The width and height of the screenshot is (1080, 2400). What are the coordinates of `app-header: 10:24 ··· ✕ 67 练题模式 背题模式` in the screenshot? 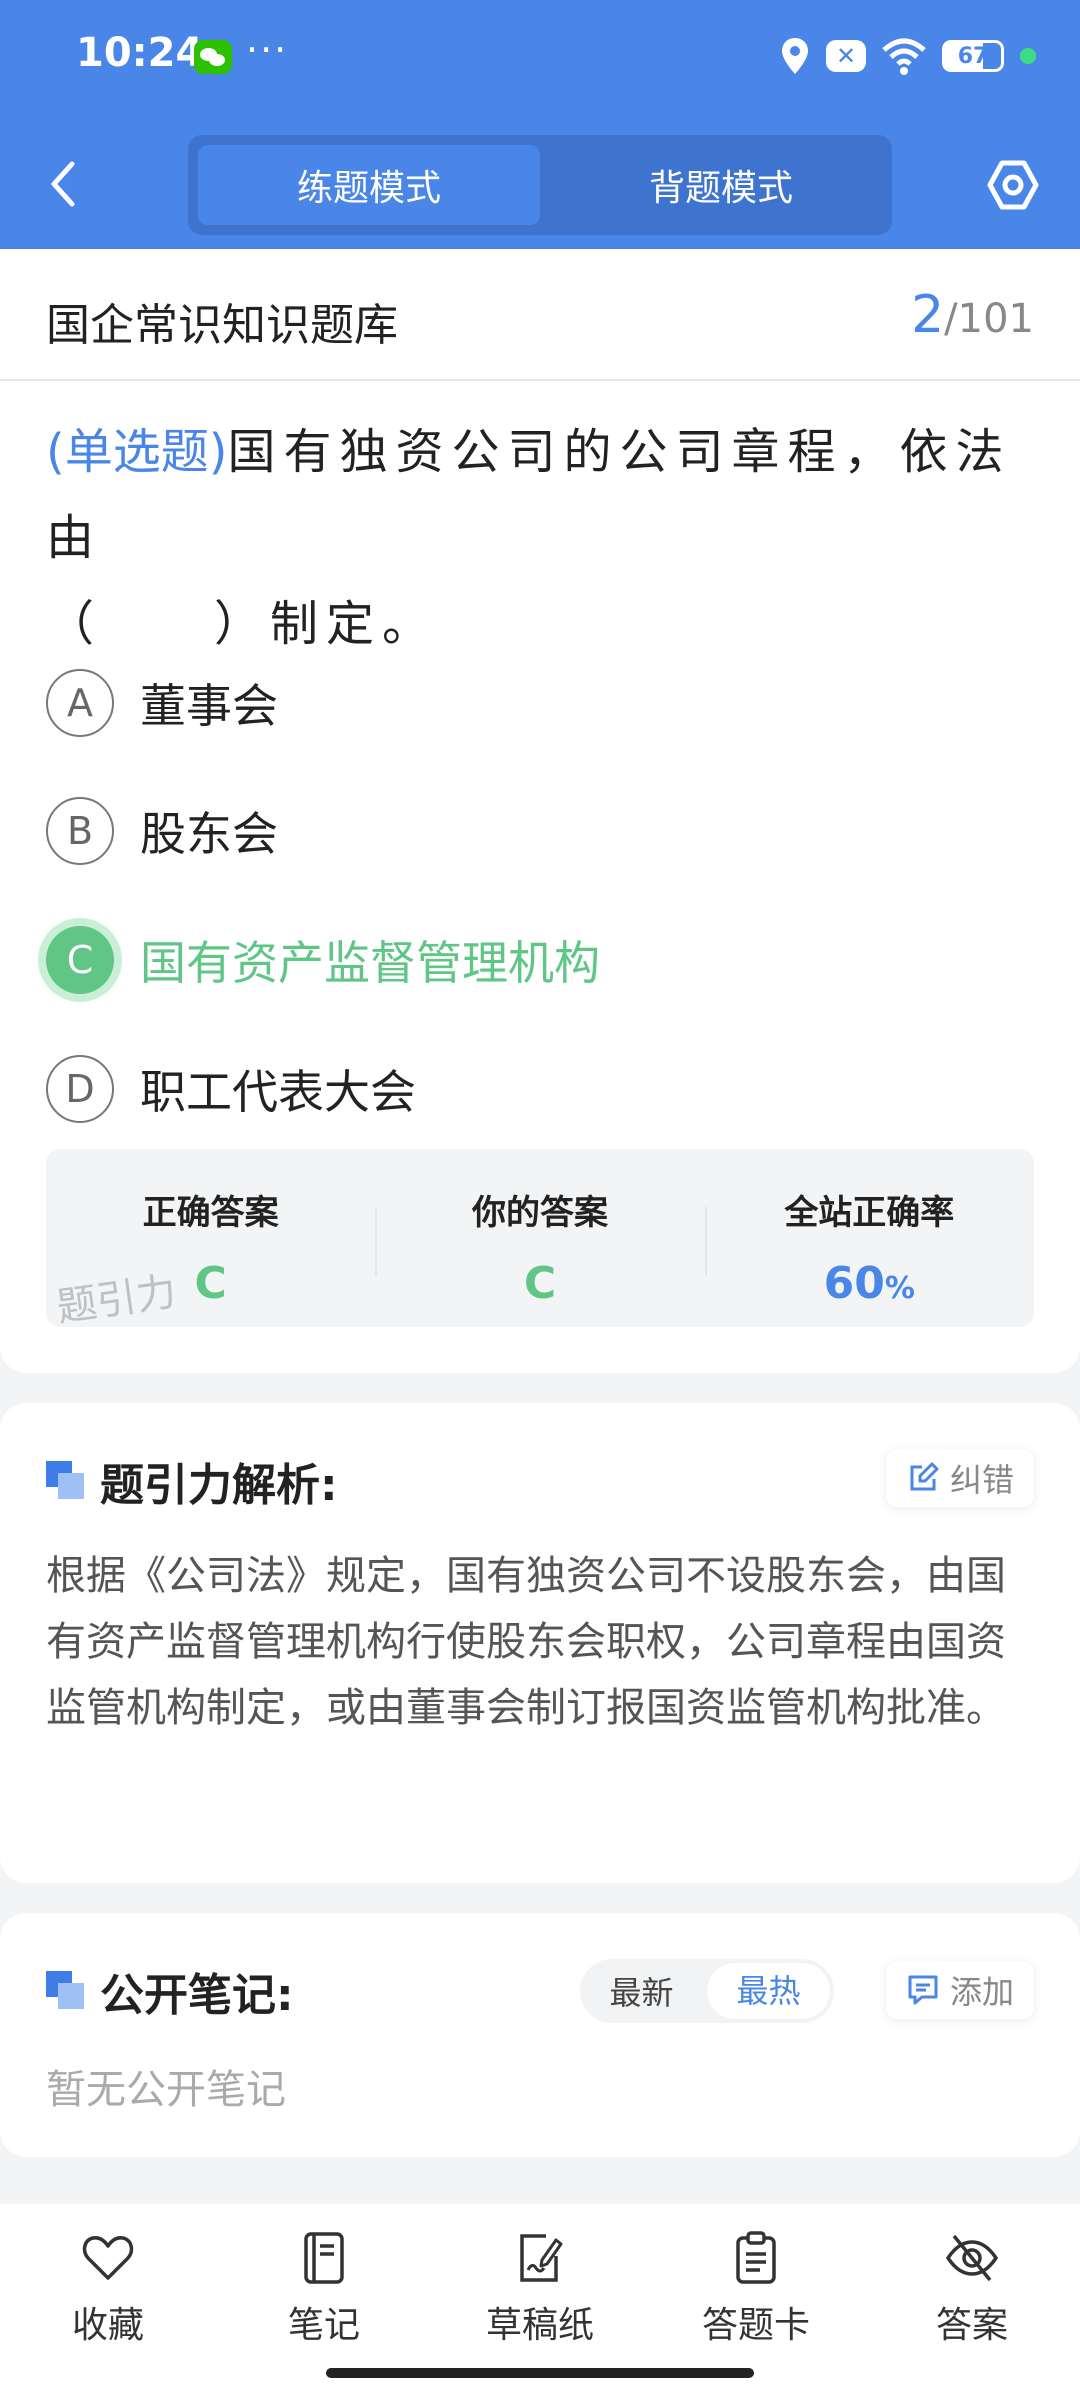 It's located at (540, 124).